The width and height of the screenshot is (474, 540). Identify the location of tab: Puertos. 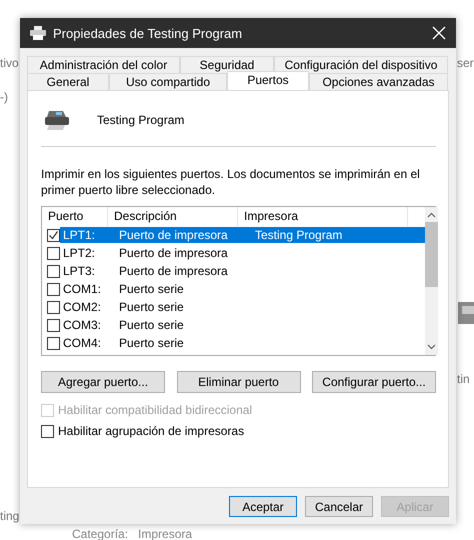
(268, 80).